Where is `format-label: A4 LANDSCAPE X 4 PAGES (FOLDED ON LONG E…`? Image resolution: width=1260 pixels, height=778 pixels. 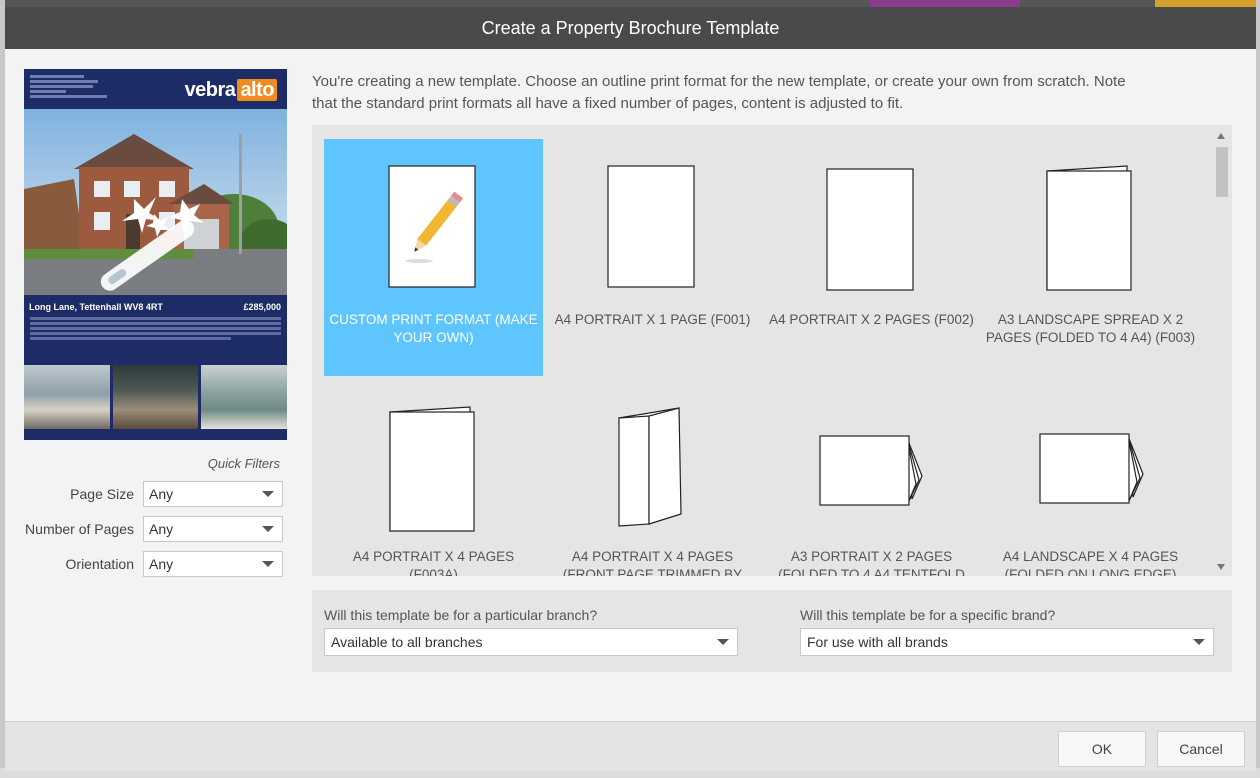
format-label: A4 LANDSCAPE X 4 PAGES (FOLDED ON LONG E… is located at coordinates (1090, 562).